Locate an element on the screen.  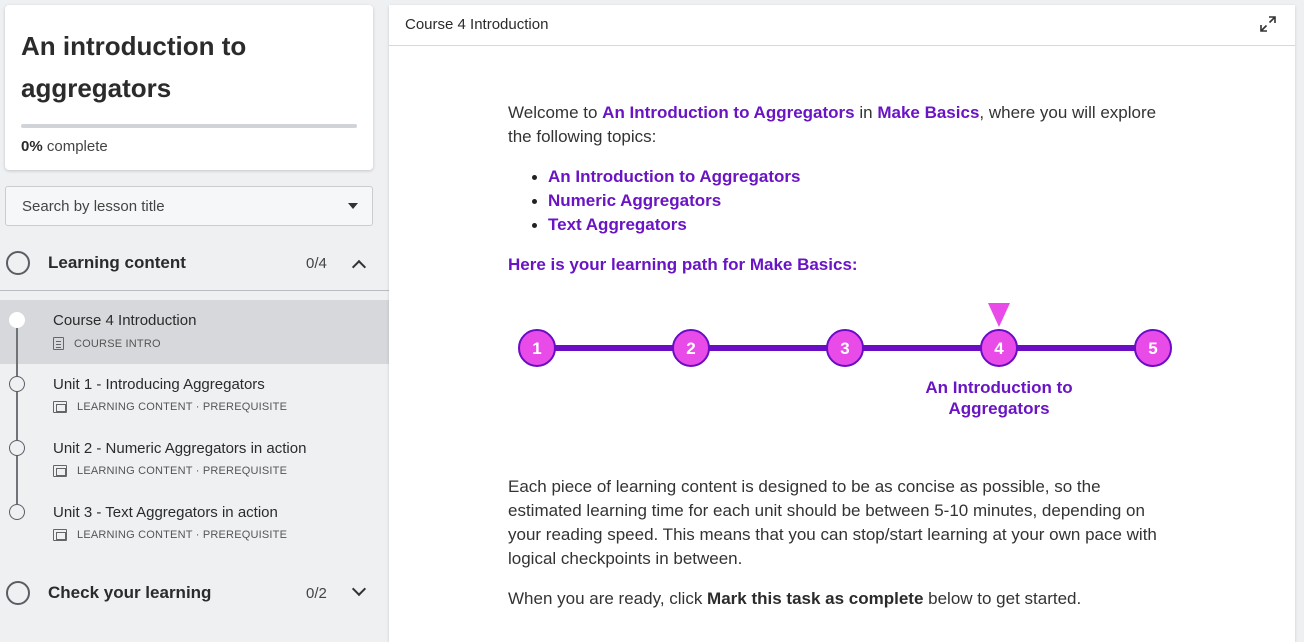
search-placeholder: Search by lesson title is located at coordinates (93, 206).